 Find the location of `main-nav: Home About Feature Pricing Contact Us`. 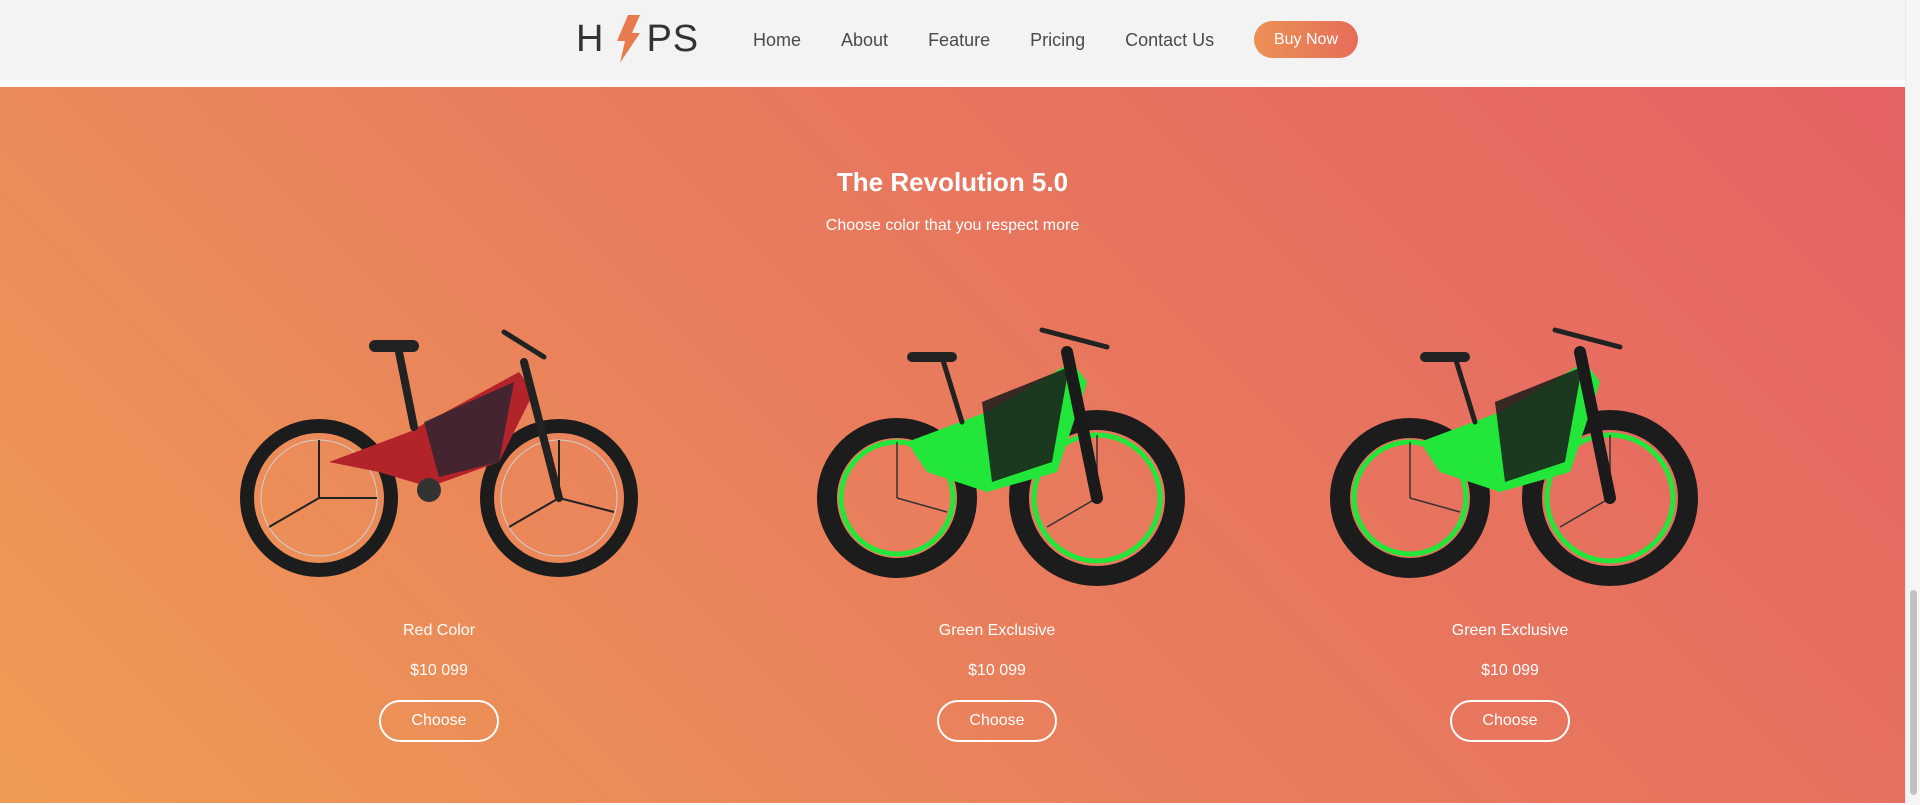

main-nav: Home About Feature Pricing Contact Us is located at coordinates (983, 40).